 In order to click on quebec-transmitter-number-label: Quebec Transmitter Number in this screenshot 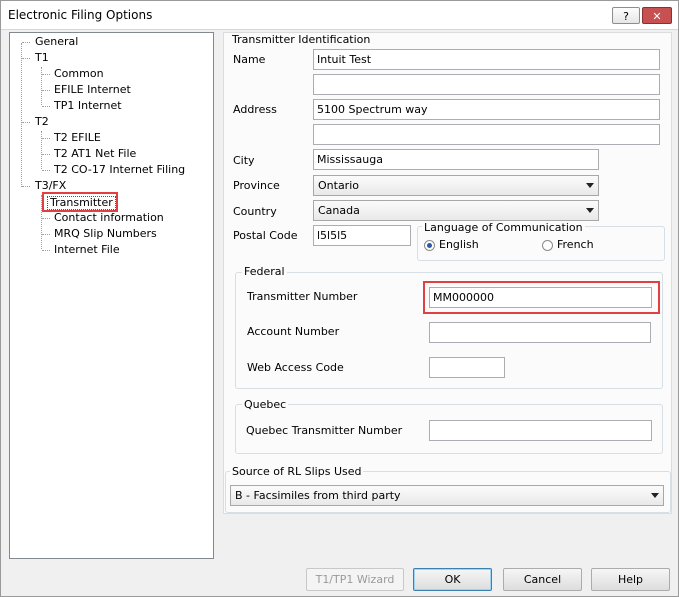, I will do `click(324, 430)`.